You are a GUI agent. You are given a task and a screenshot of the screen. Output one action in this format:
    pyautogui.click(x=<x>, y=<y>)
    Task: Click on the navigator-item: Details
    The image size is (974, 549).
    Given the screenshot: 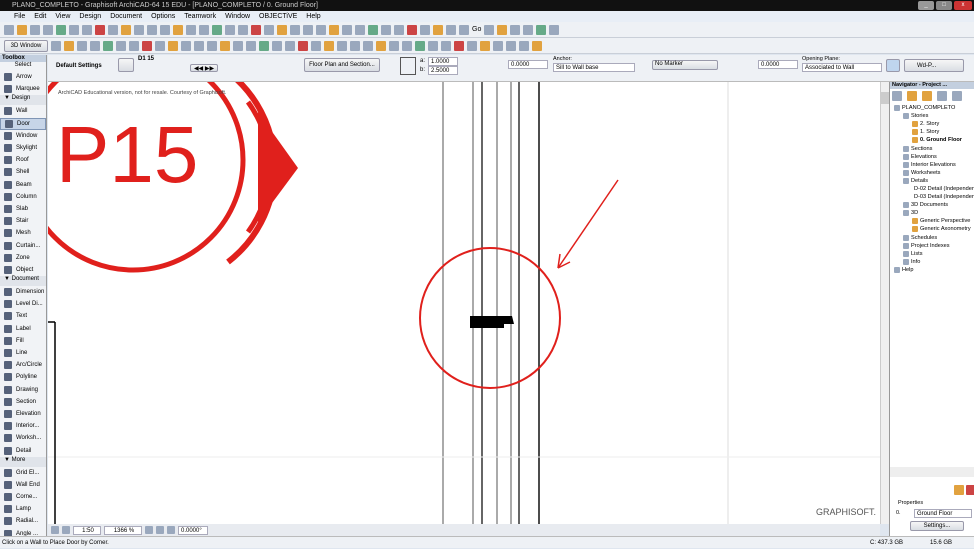 What is the action you would take?
    pyautogui.click(x=932, y=181)
    